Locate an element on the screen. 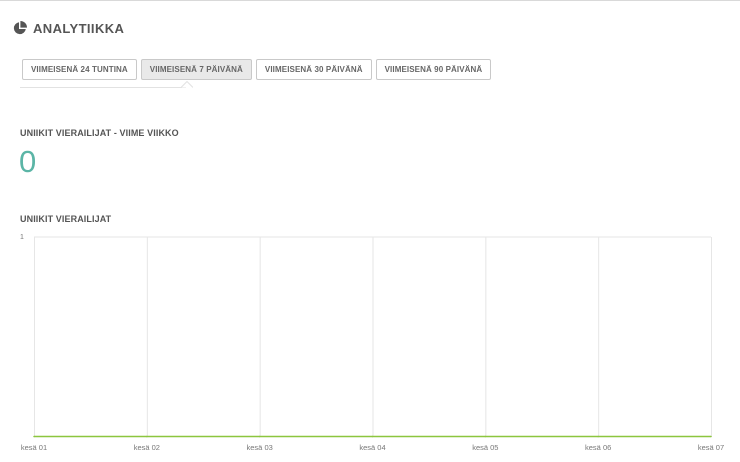 This screenshot has height=462, width=740. analytics-header: ANALYTIIKKA is located at coordinates (68, 28).